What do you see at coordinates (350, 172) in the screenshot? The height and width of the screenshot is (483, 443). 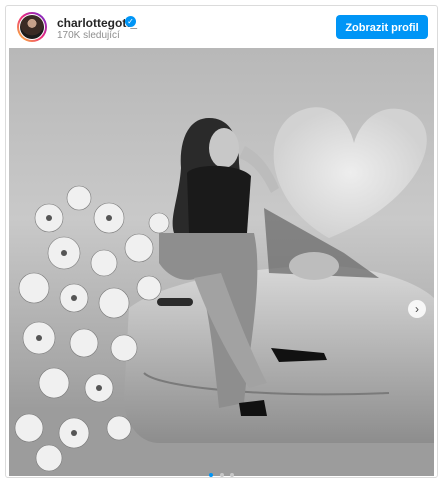 I see `heart-shape` at bounding box center [350, 172].